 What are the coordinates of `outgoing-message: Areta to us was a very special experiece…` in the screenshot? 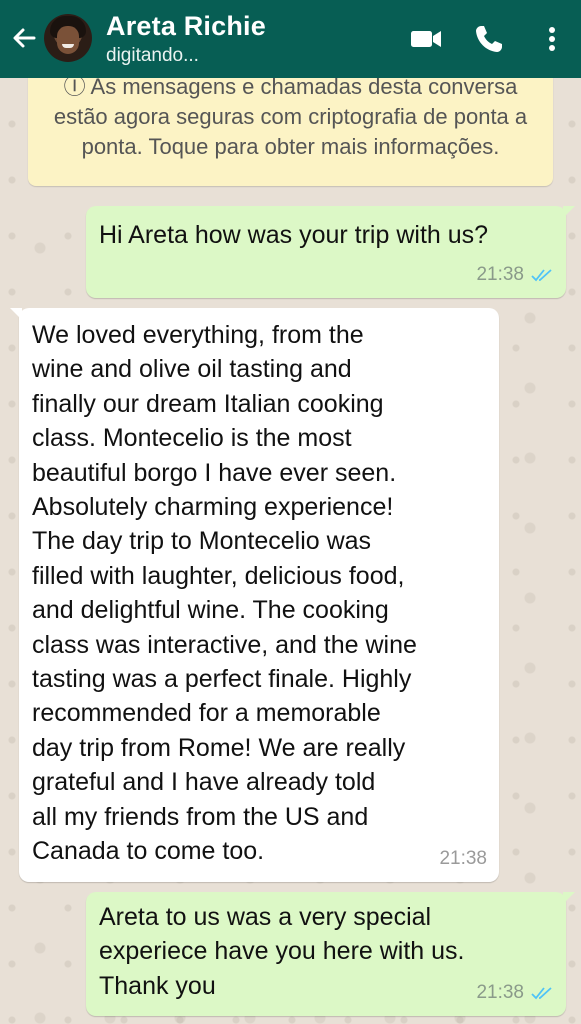 It's located at (330, 954).